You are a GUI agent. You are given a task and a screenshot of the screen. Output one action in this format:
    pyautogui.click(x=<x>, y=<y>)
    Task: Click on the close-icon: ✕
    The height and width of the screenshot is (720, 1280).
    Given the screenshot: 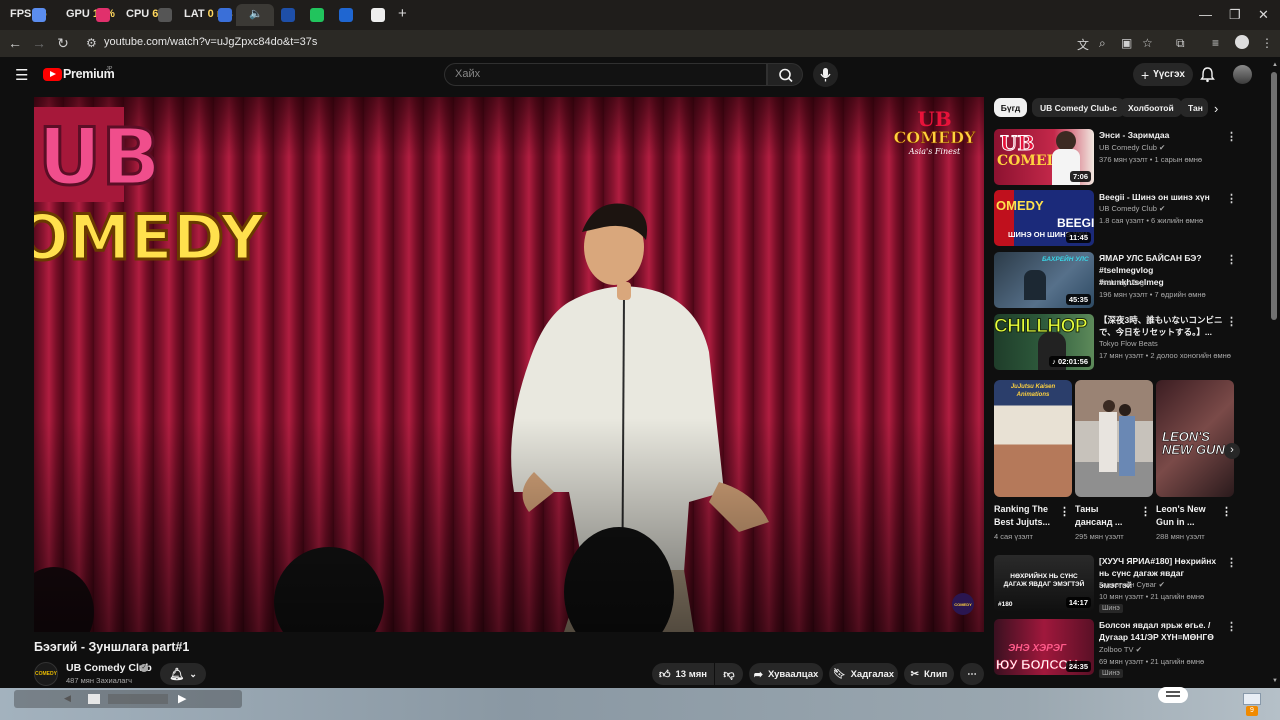 What is the action you would take?
    pyautogui.click(x=1263, y=15)
    